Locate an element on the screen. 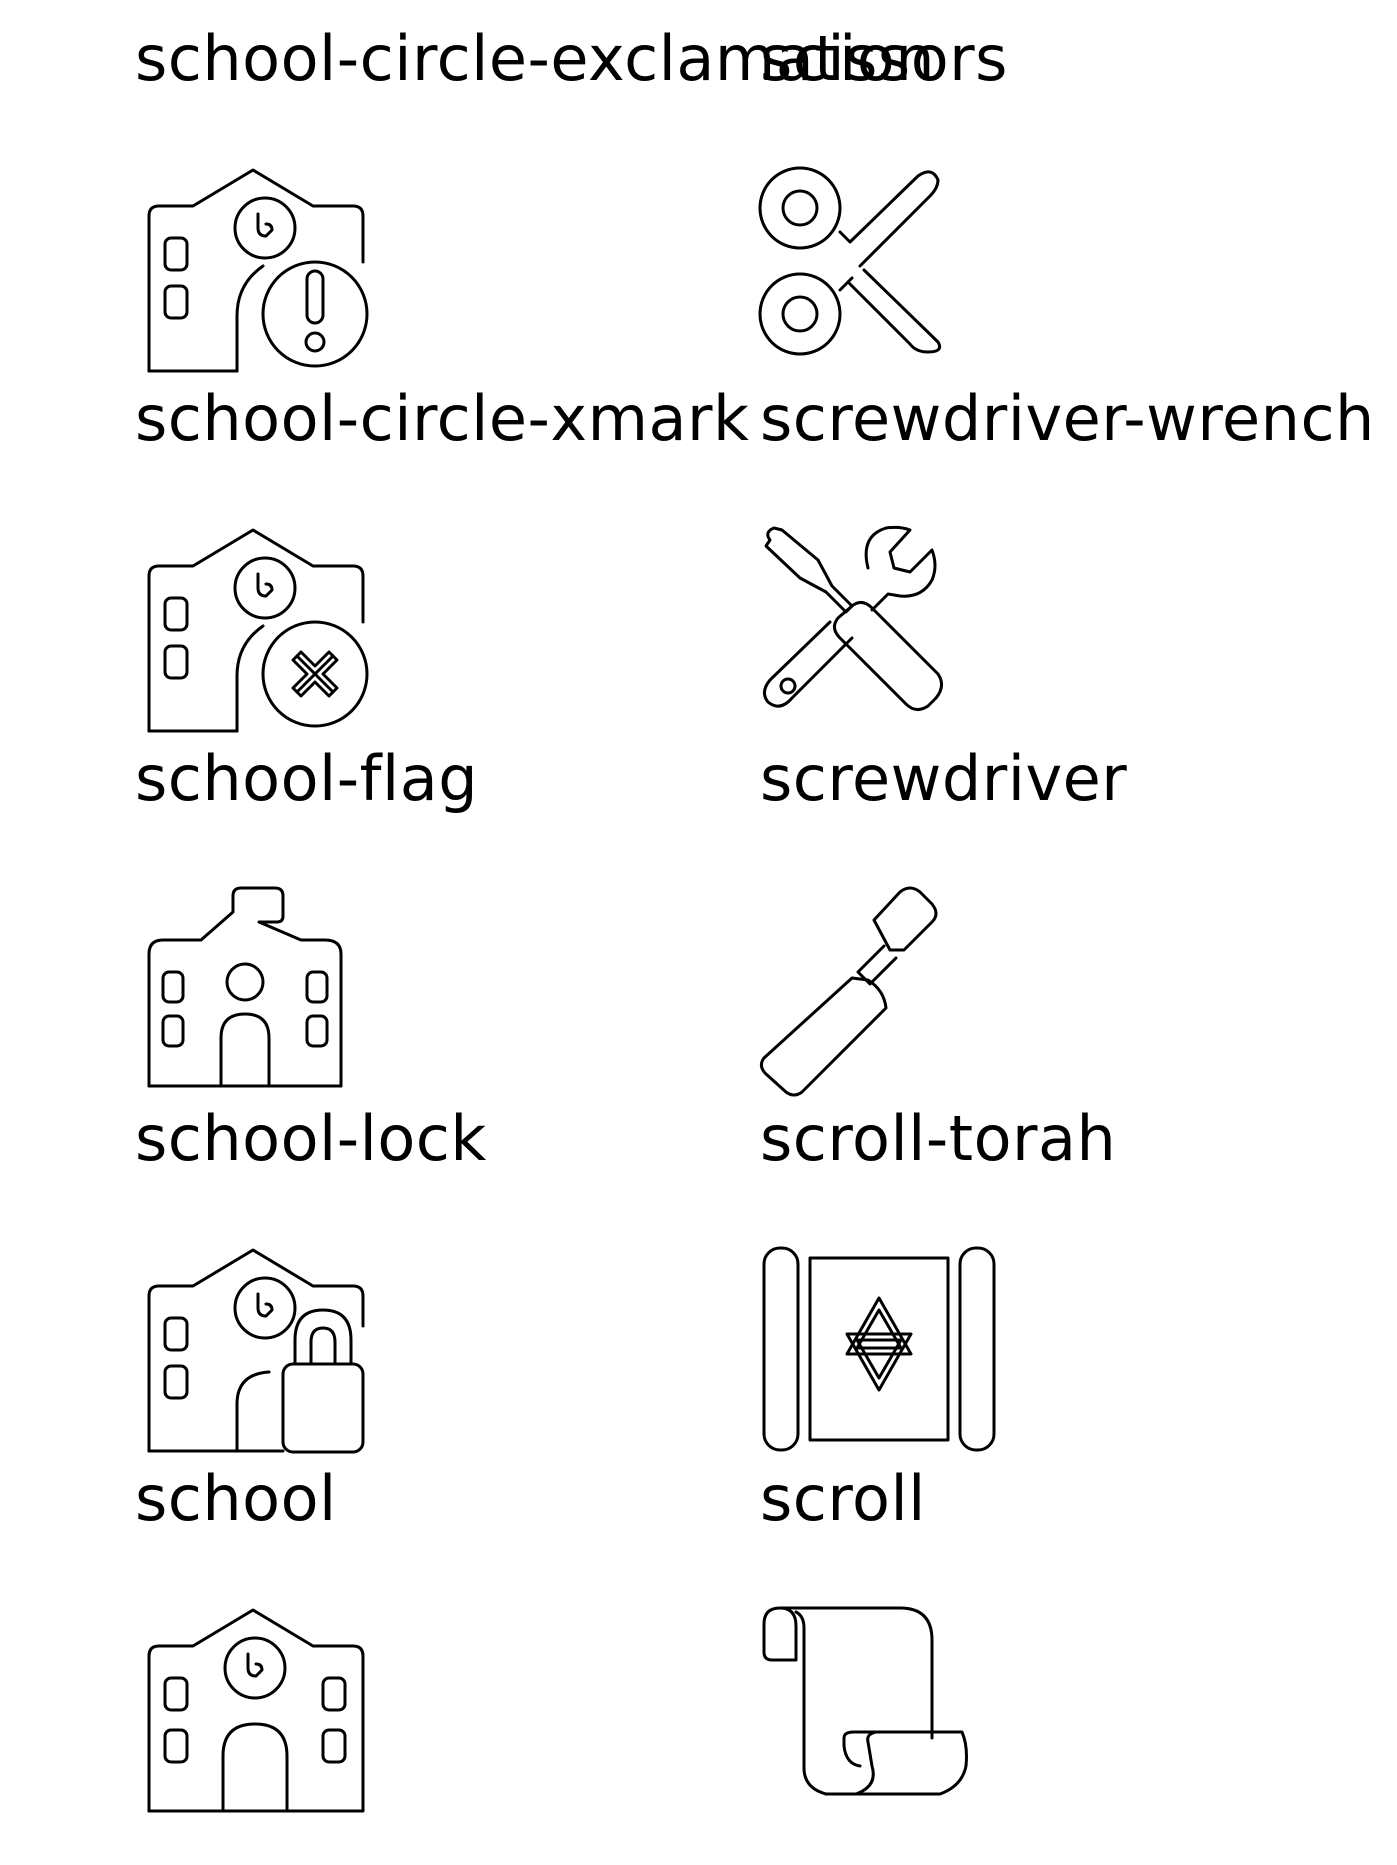  scroll-icon is located at coordinates (865, 1701).